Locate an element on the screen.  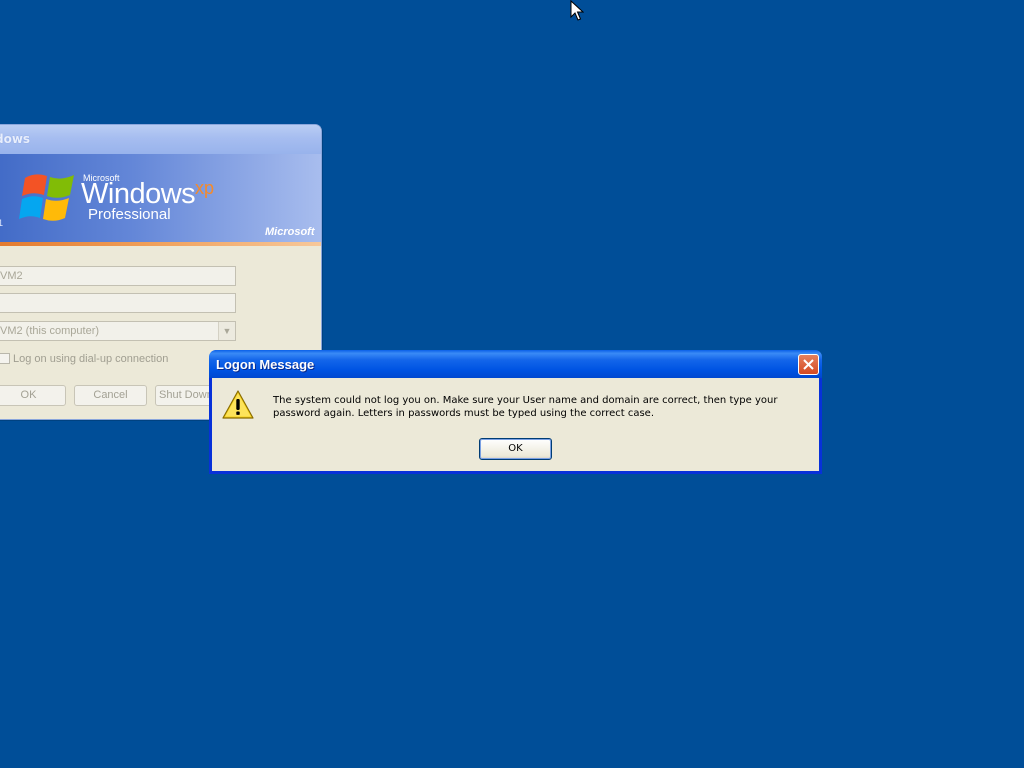
logon-window-title: dows is located at coordinates (160, 139).